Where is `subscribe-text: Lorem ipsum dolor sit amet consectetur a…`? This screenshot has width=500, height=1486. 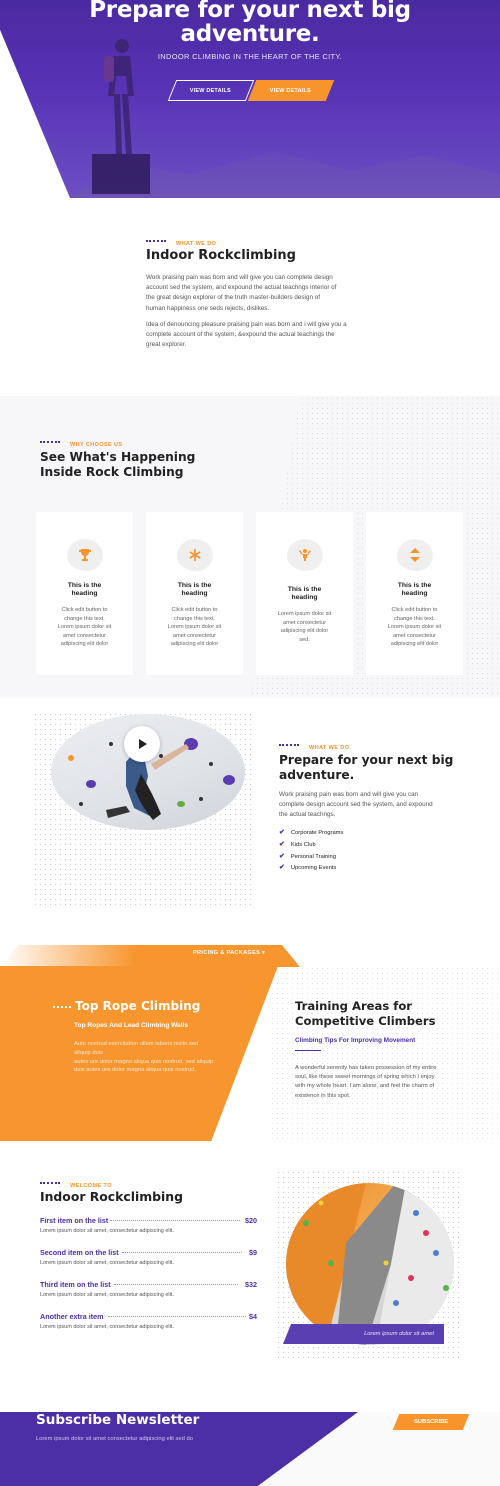 subscribe-text: Lorem ipsum dolor sit amet consectetur a… is located at coordinates (114, 1439).